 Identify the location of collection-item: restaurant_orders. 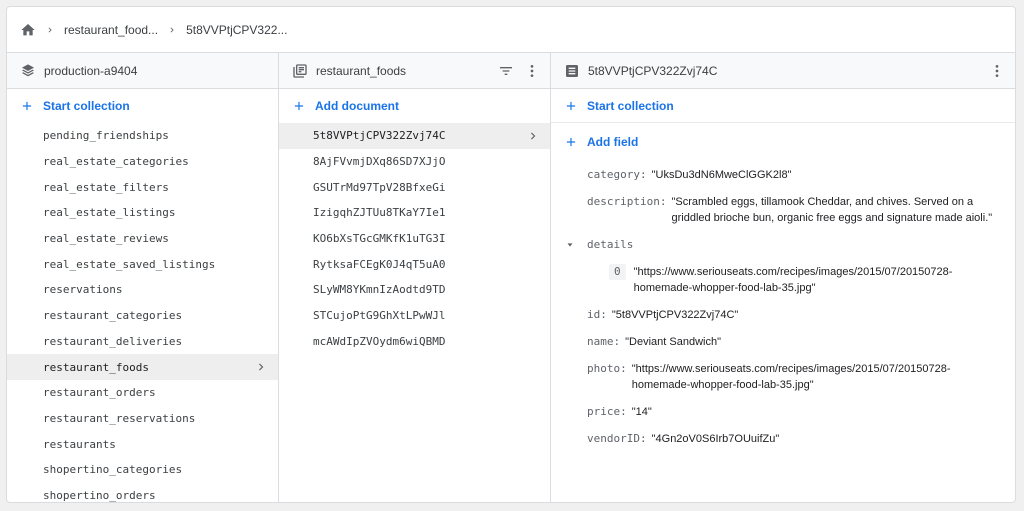
(142, 393).